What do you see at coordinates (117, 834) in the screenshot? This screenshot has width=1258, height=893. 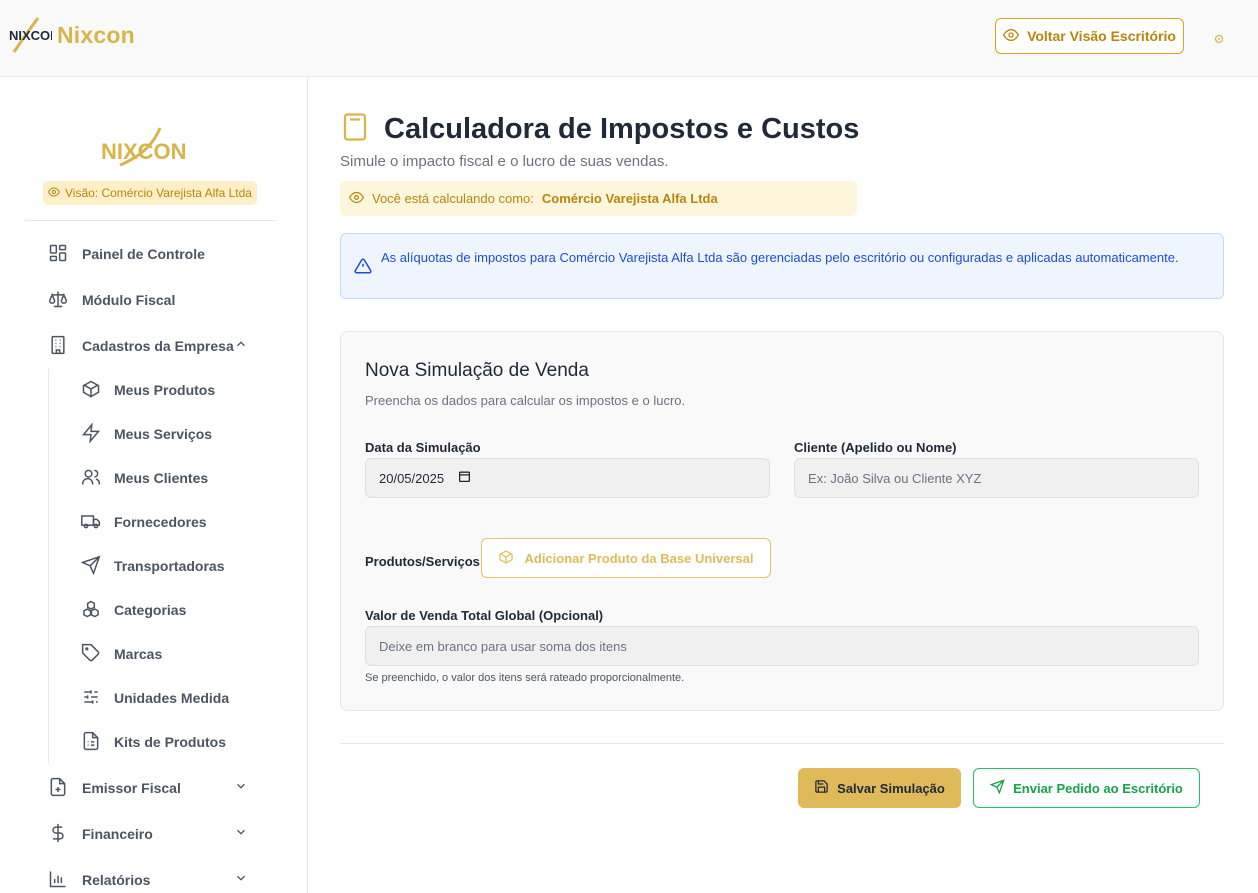 I see `sidebar-item-label: Financeiro` at bounding box center [117, 834].